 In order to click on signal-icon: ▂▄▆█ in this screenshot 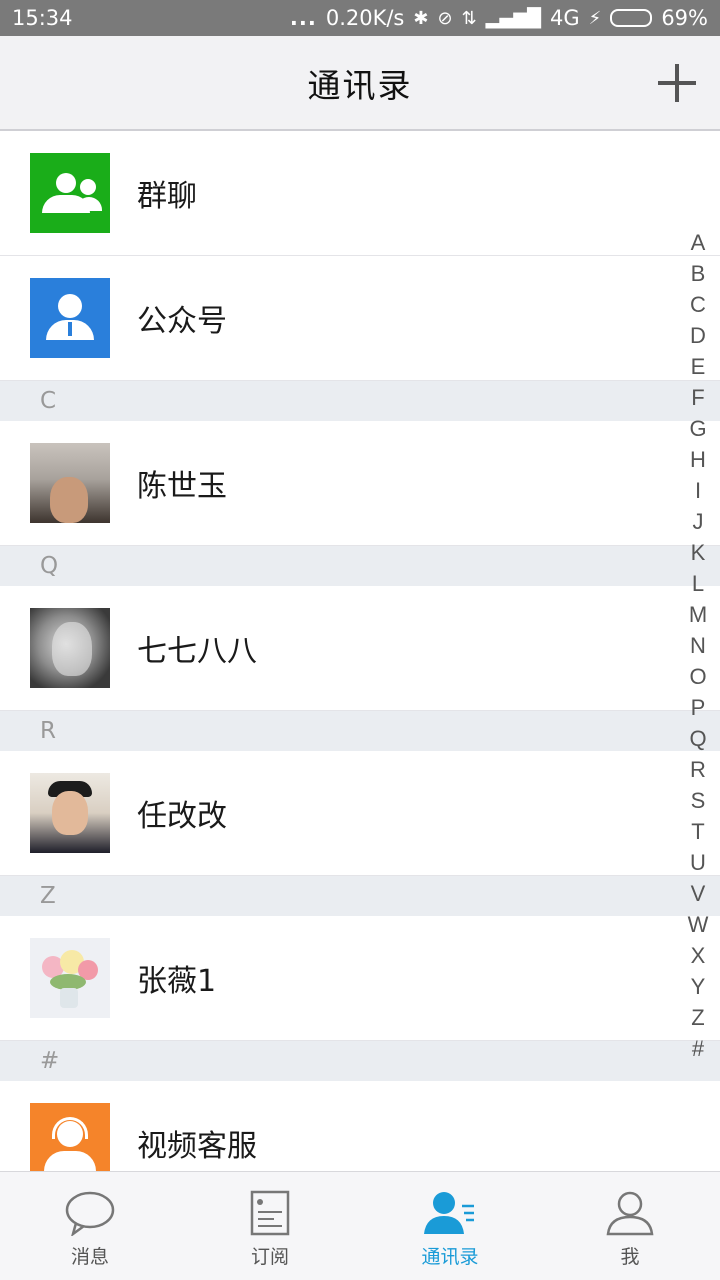, I will do `click(513, 18)`.